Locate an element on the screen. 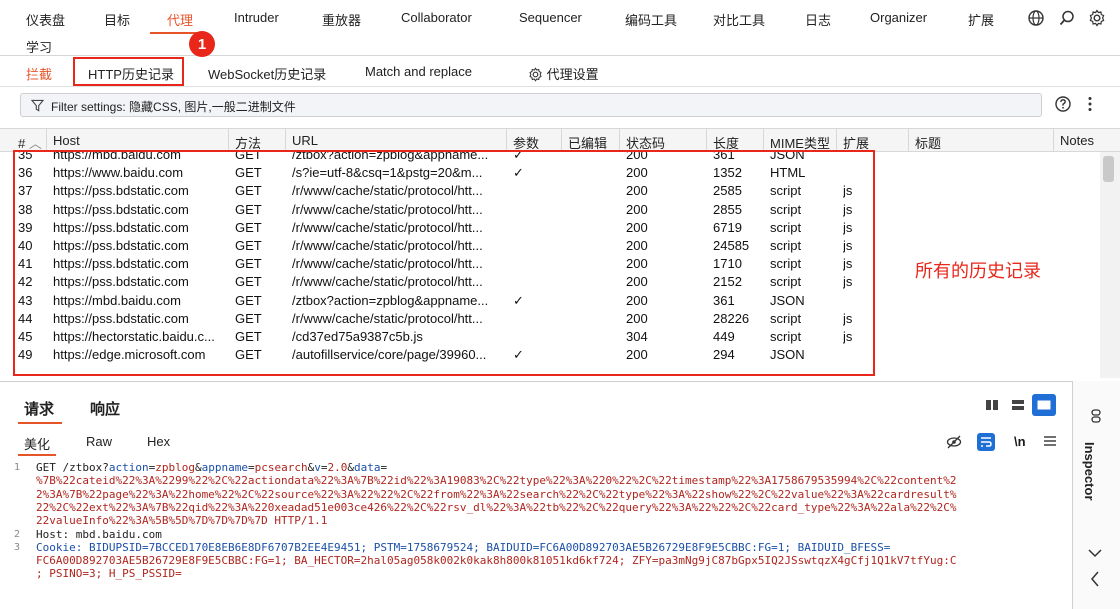  line-number: 2 is located at coordinates (17, 534).